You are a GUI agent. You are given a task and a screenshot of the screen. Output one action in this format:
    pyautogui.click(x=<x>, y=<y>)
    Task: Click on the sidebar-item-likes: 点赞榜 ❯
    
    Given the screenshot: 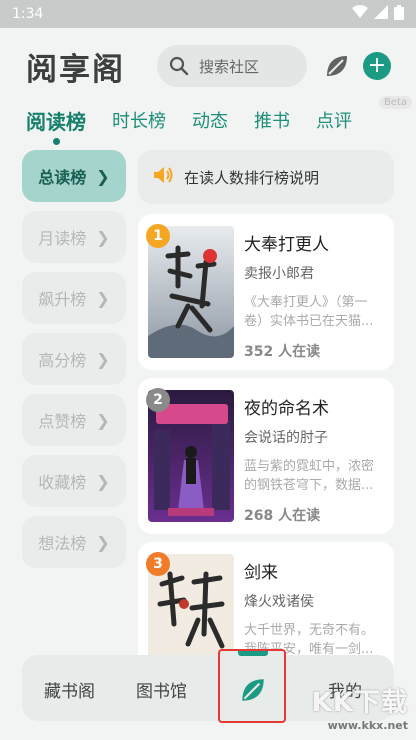 What is the action you would take?
    pyautogui.click(x=74, y=420)
    